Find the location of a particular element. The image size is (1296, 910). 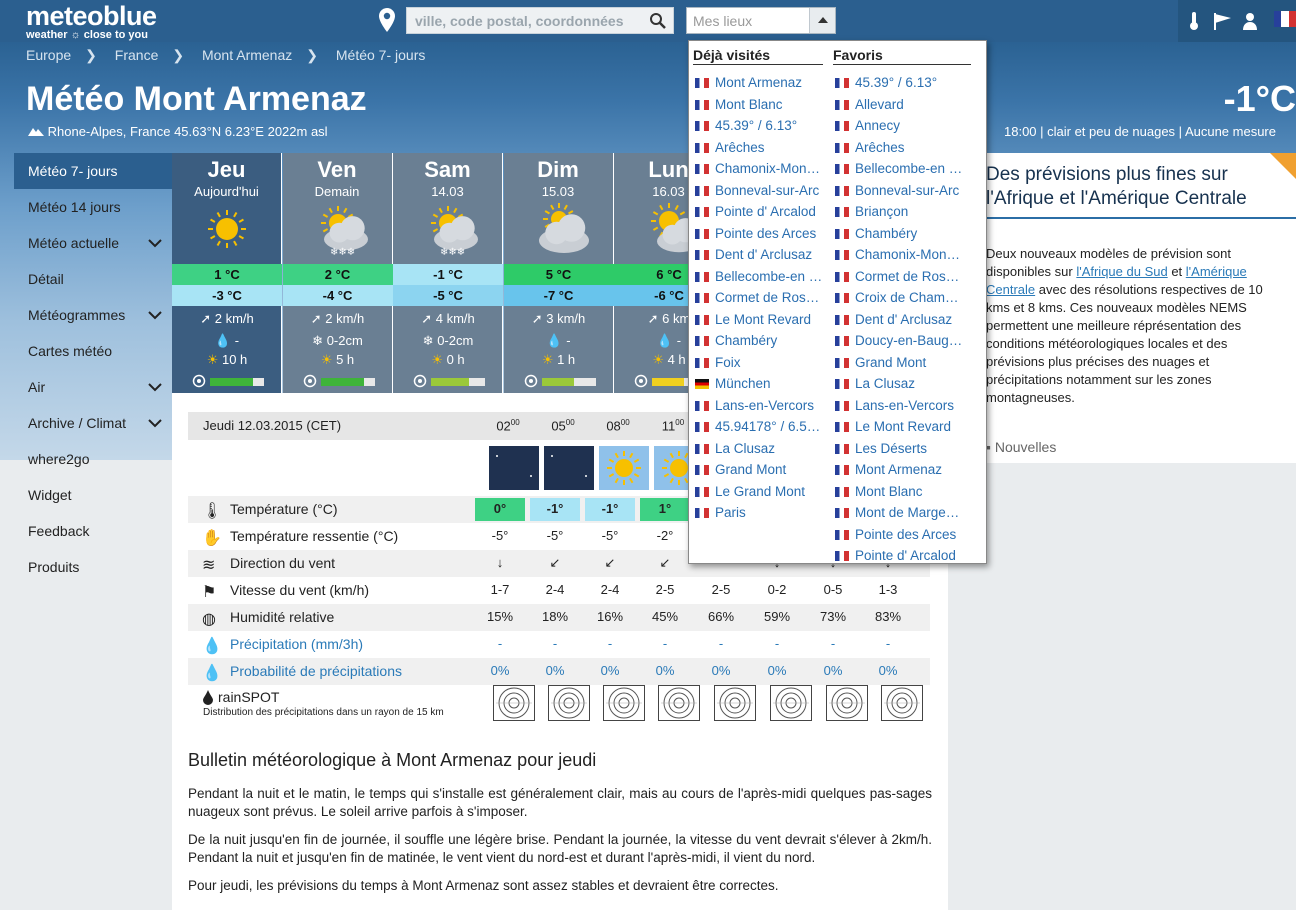

breadcrumb-item: Europe is located at coordinates (48, 55).